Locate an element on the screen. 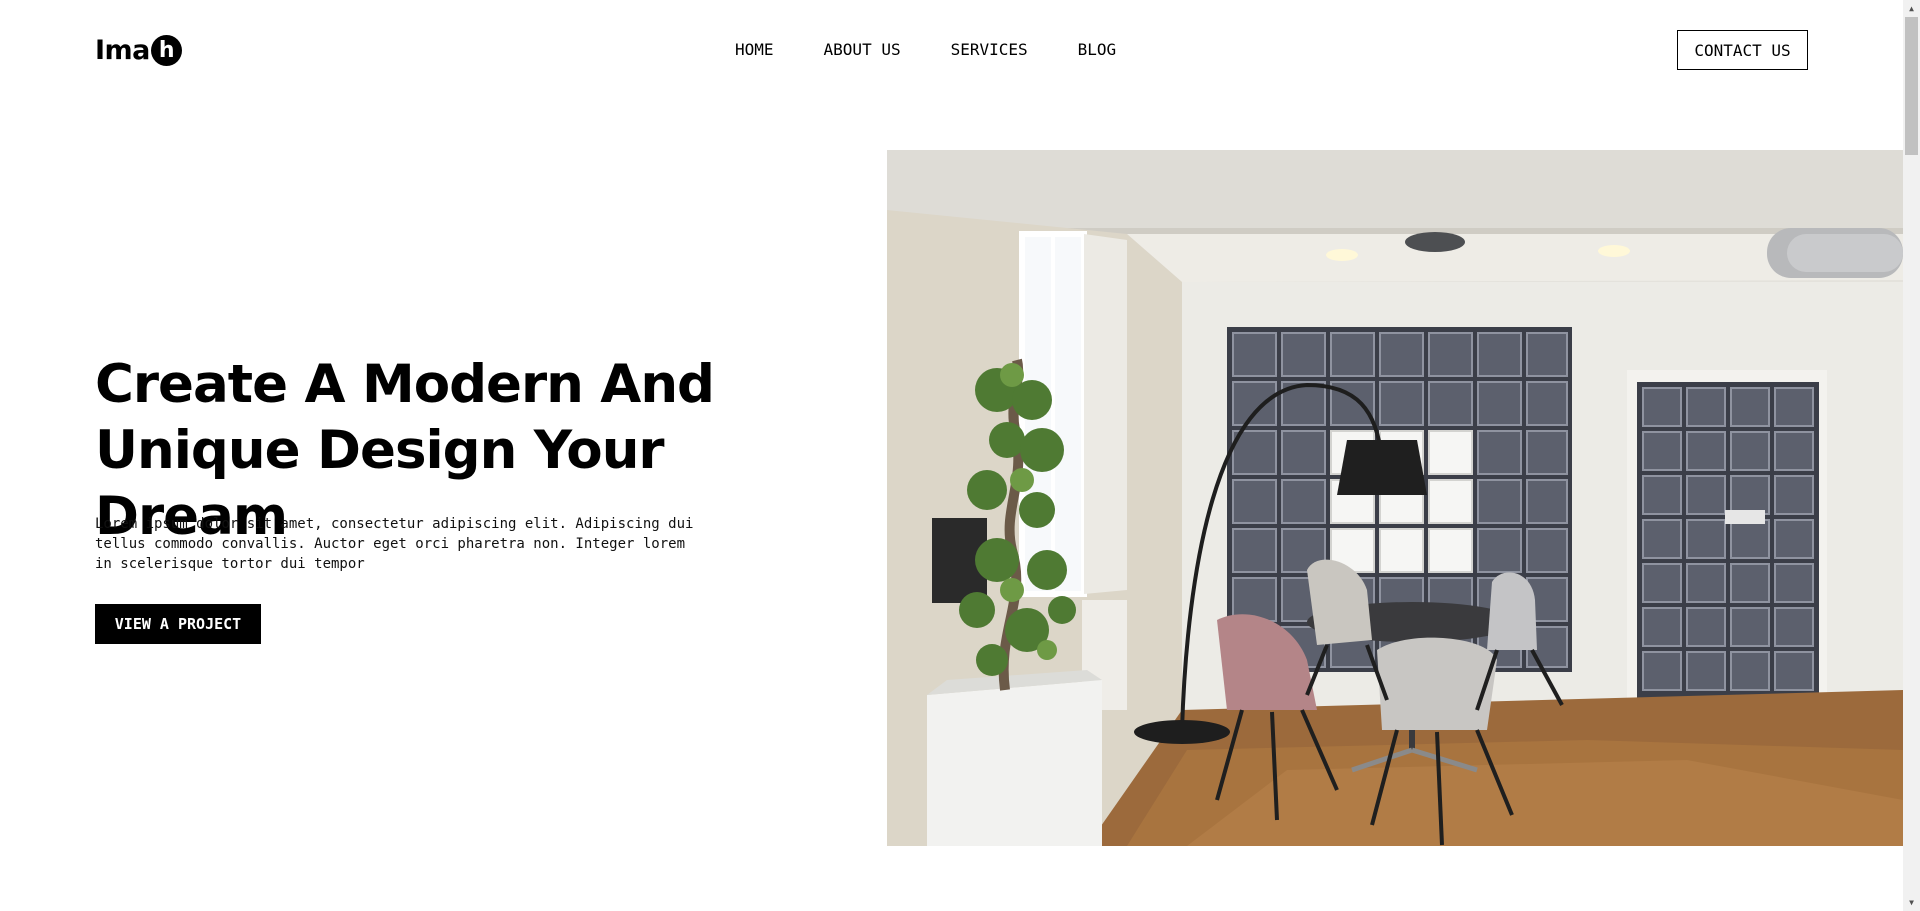 The image size is (1920, 911). logo: Ima h is located at coordinates (138, 50).